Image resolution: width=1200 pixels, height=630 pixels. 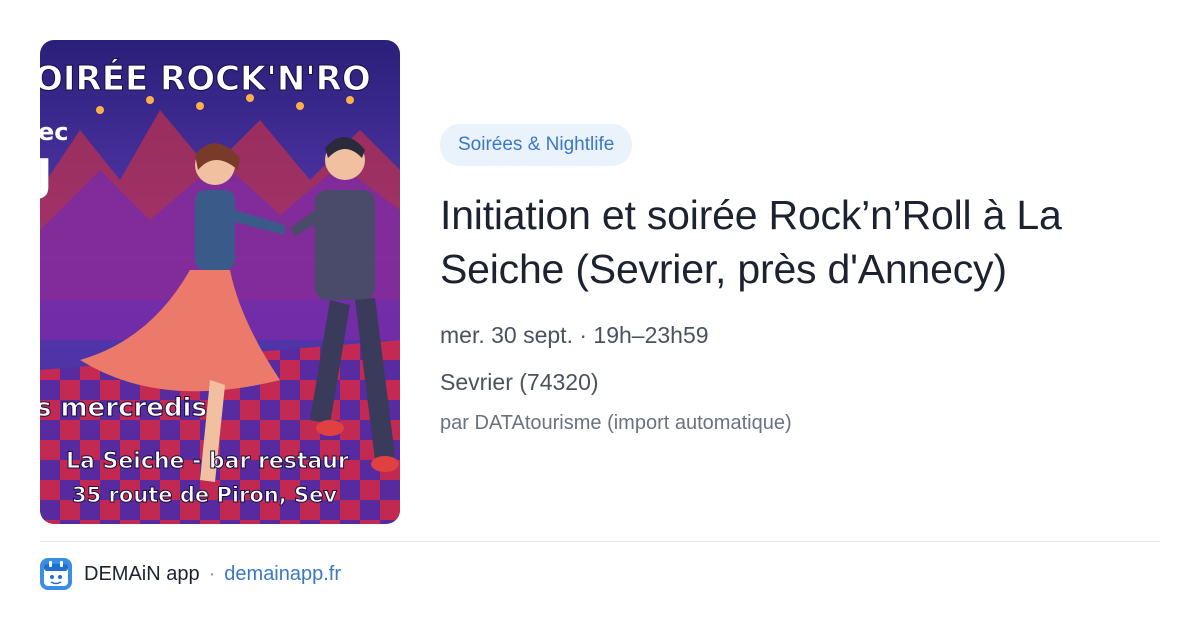 I want to click on footer-divider, so click(x=600, y=541).